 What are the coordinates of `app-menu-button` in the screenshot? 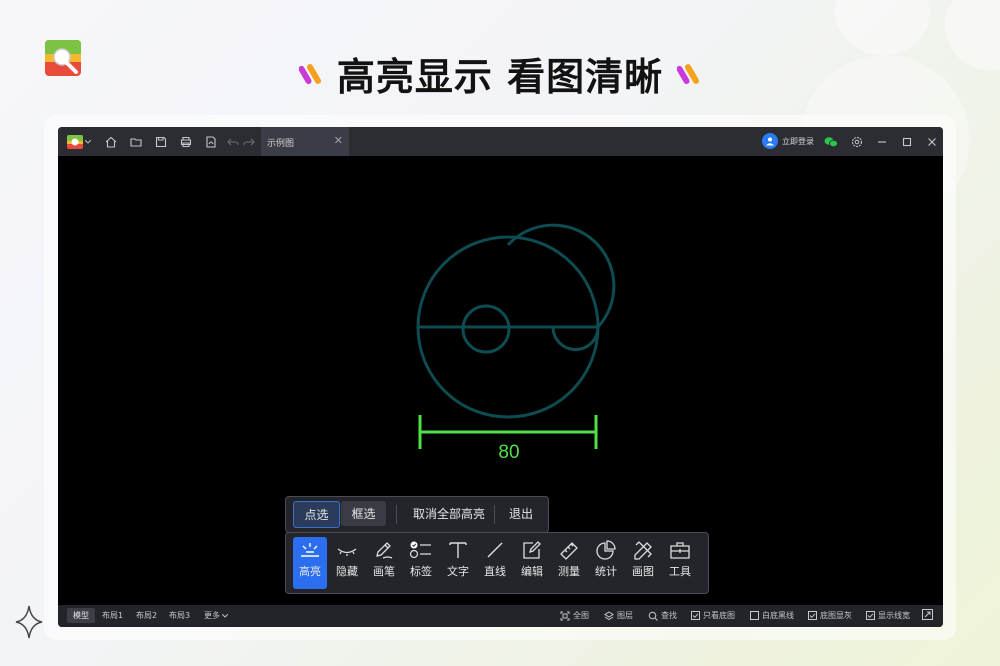 It's located at (79, 142).